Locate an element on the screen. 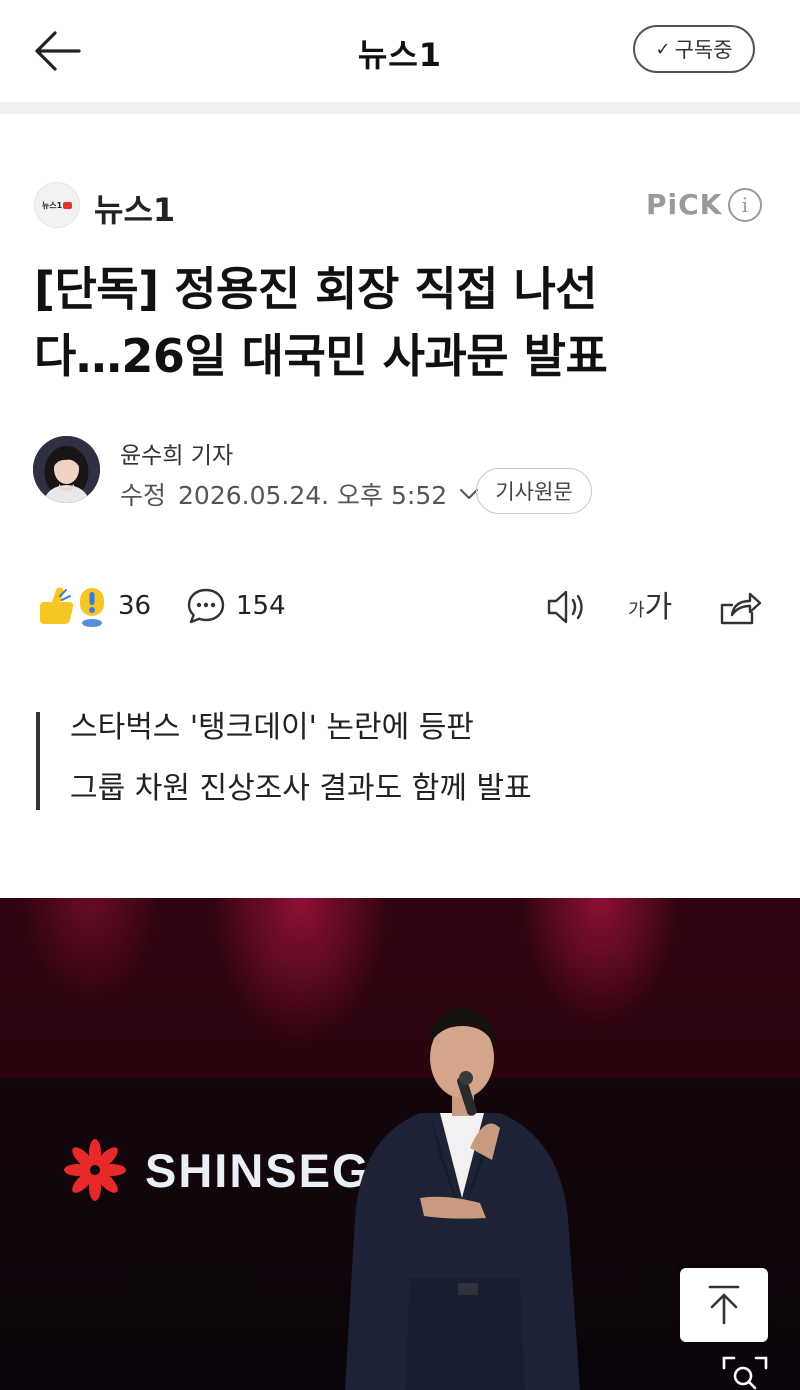 Image resolution: width=800 pixels, height=1390 pixels. zoom-icon is located at coordinates (745, 1373).